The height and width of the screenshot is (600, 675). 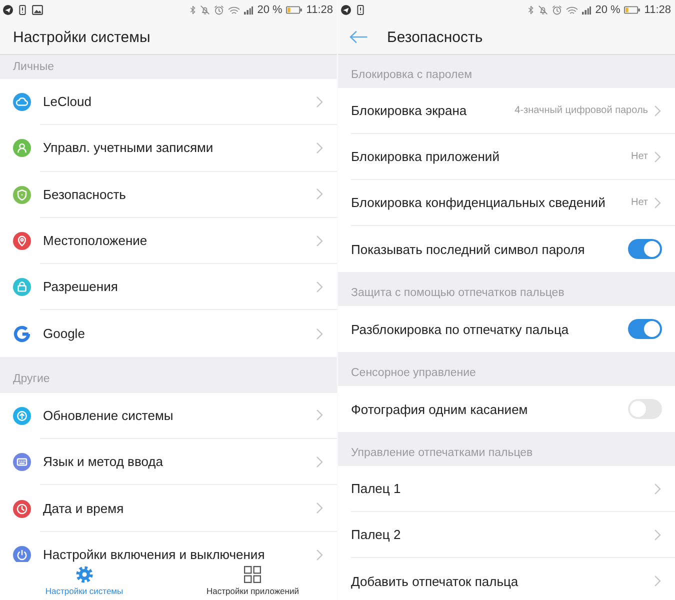 What do you see at coordinates (358, 37) in the screenshot?
I see `back-arrow-icon` at bounding box center [358, 37].